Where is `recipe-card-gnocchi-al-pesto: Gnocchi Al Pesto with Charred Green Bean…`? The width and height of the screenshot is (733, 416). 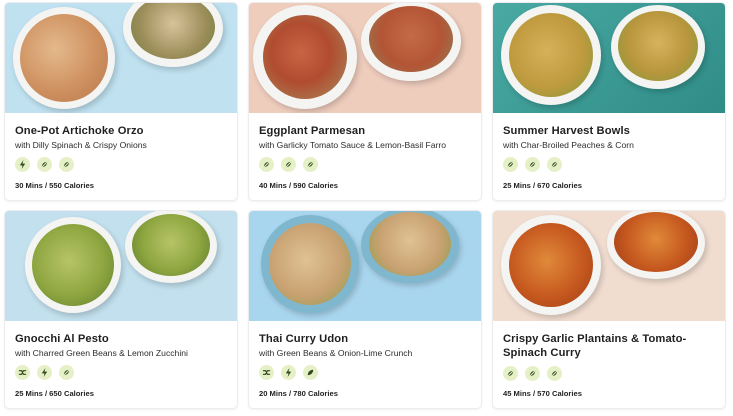 recipe-card-gnocchi-al-pesto: Gnocchi Al Pesto with Charred Green Bean… is located at coordinates (121, 309).